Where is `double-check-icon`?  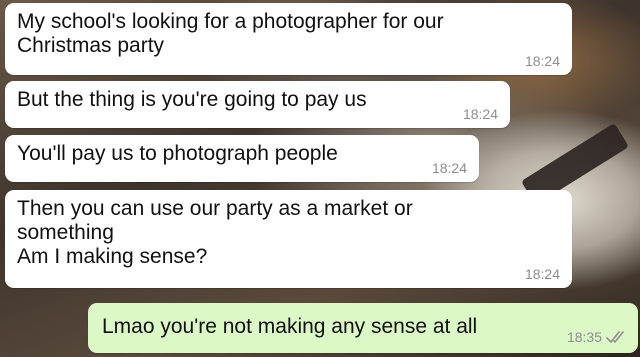 double-check-icon is located at coordinates (615, 337).